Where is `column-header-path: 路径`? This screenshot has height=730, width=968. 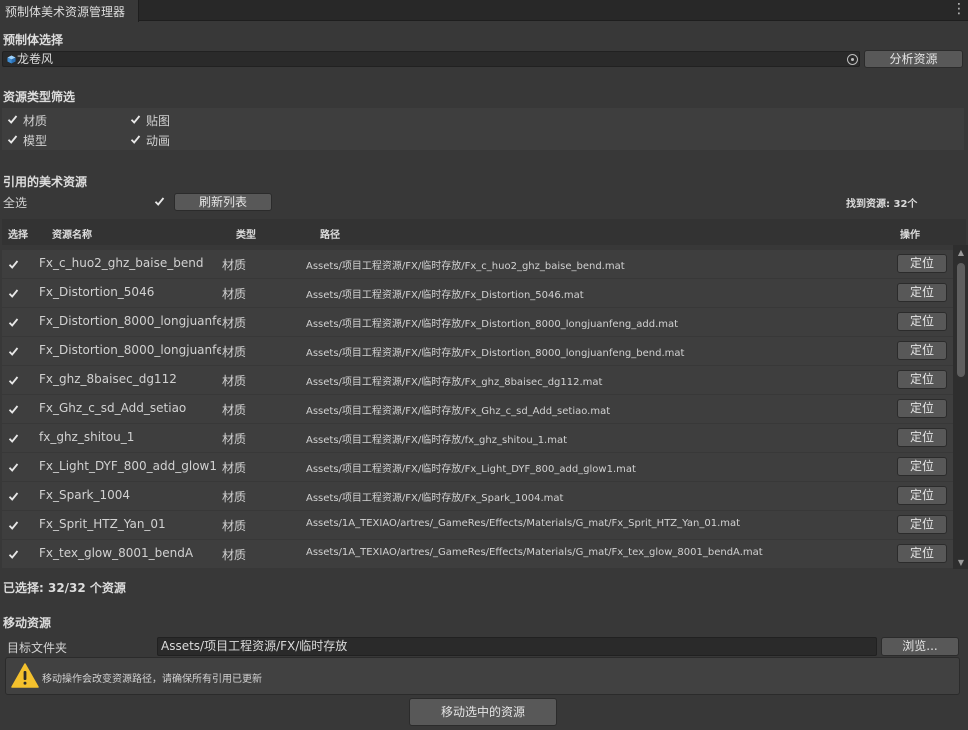 column-header-path: 路径 is located at coordinates (330, 235).